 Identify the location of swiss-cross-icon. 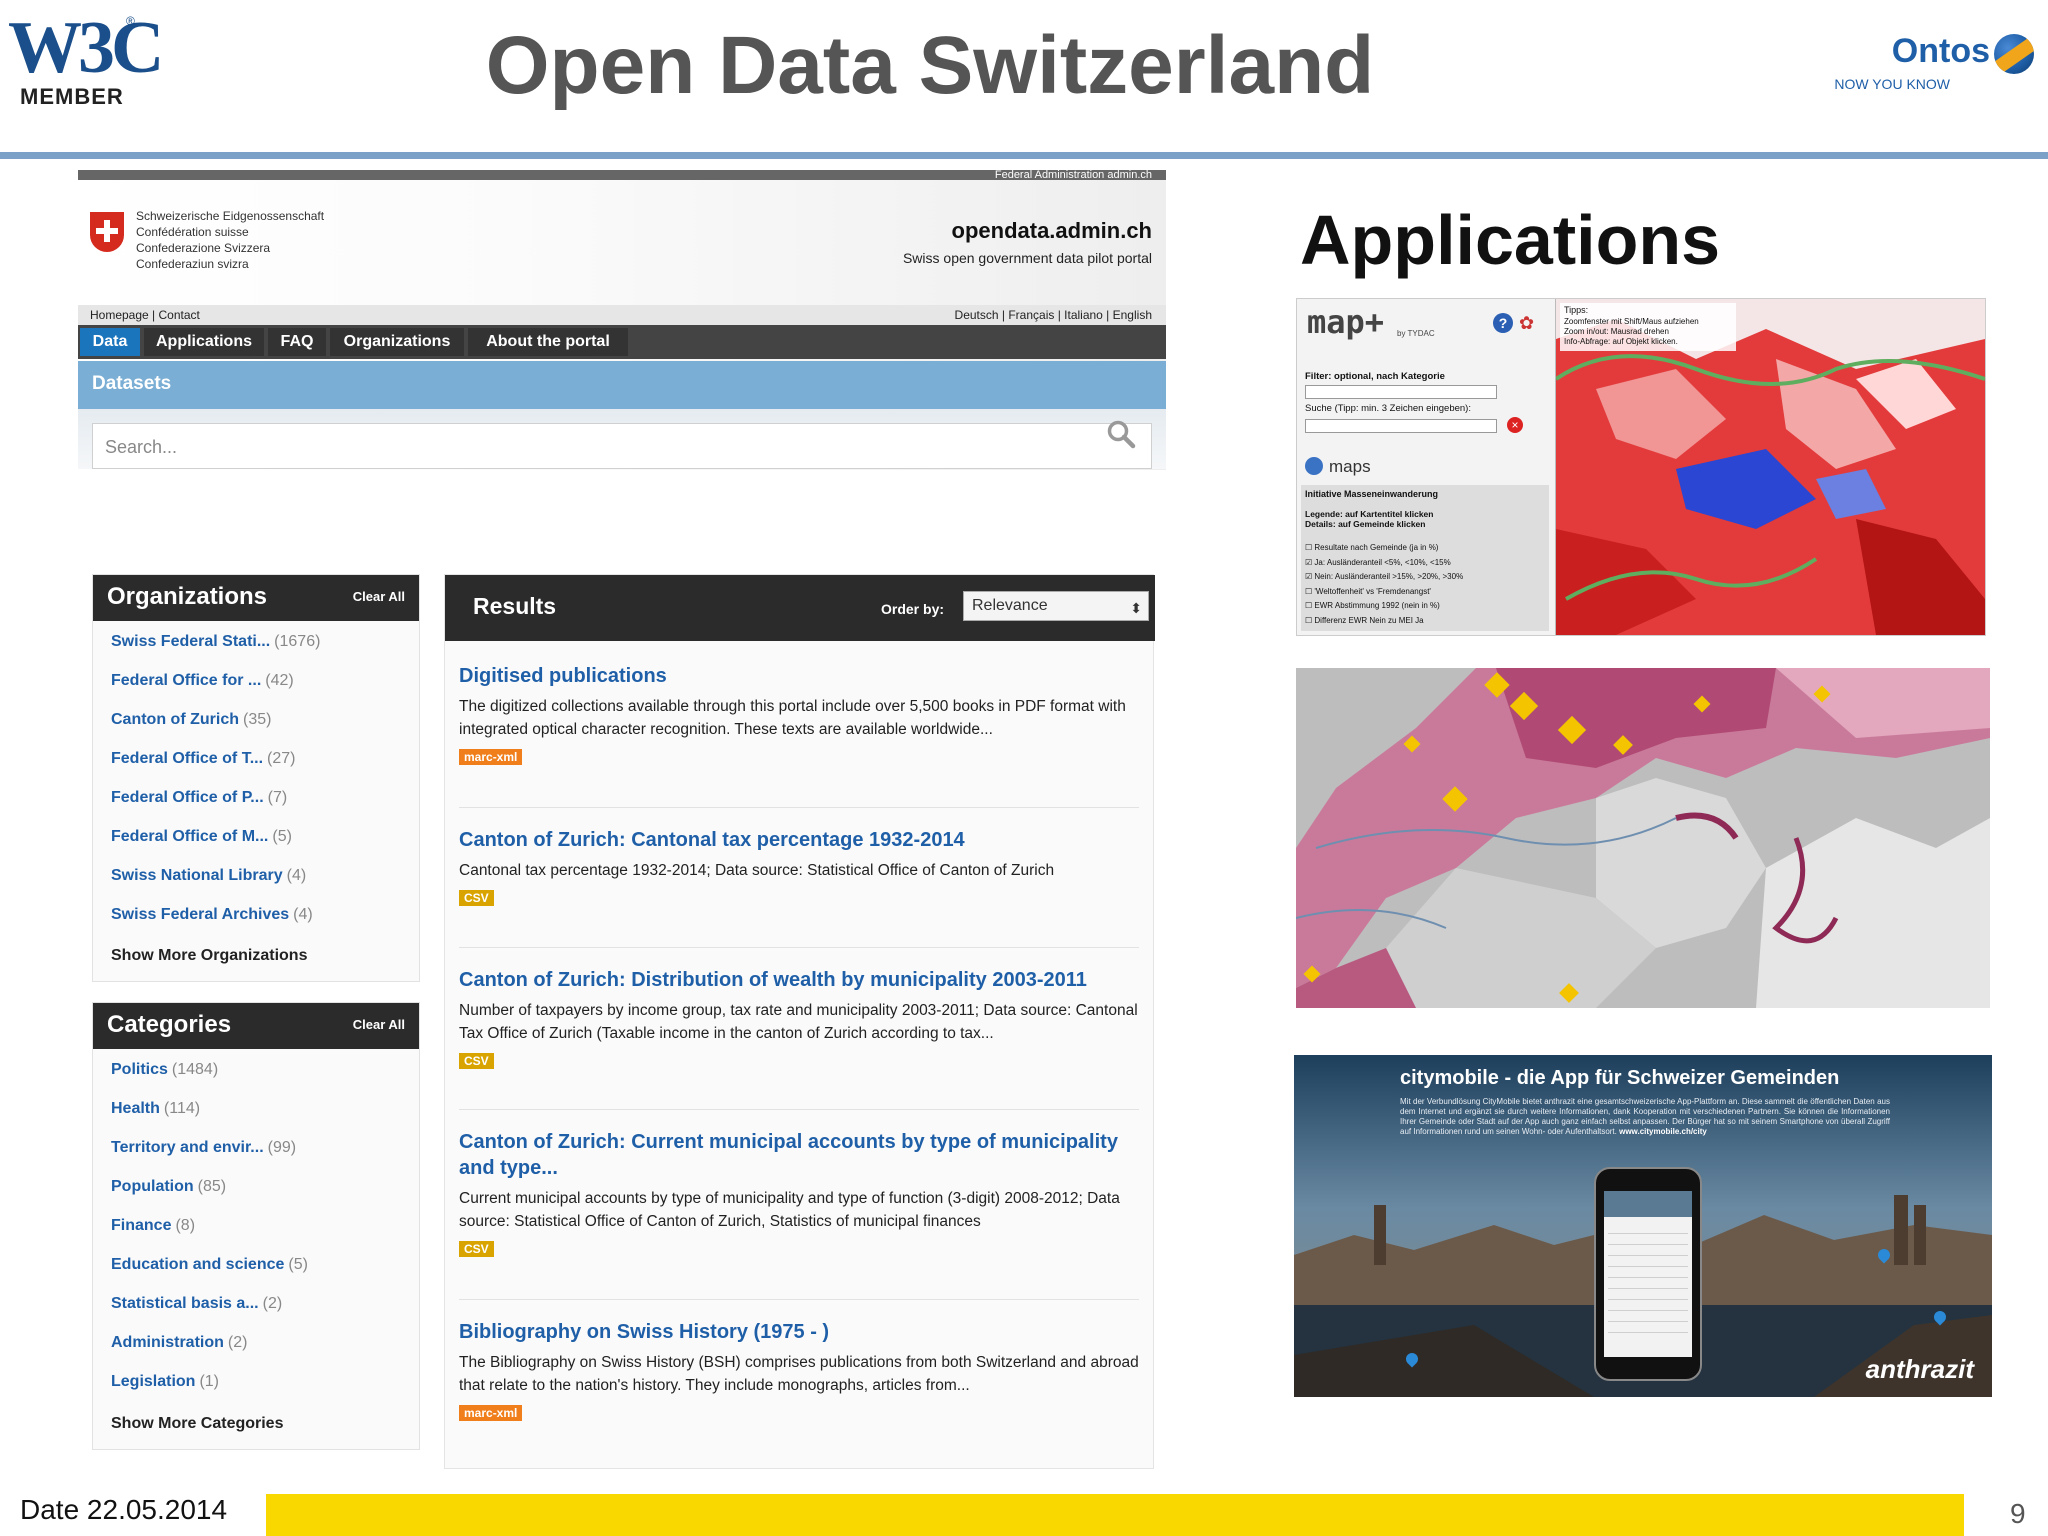
(107, 232).